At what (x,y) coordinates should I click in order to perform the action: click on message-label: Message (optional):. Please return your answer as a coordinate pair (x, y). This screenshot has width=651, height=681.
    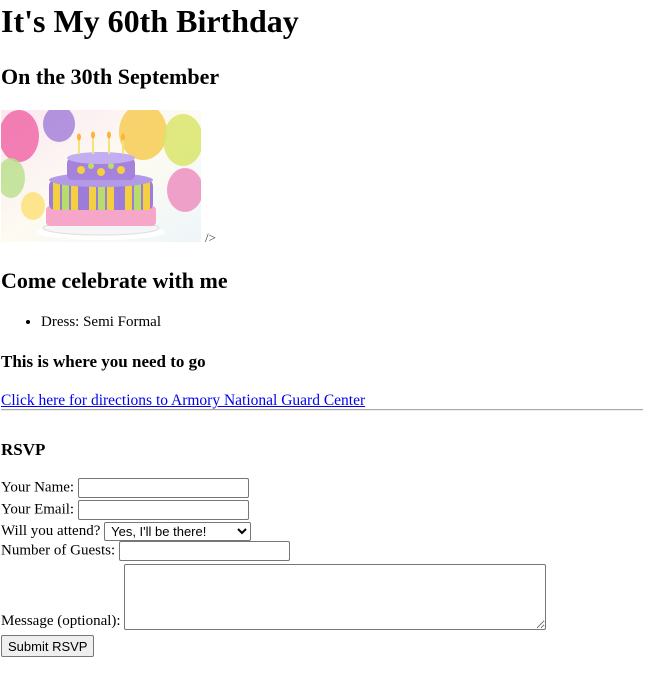
    Looking at the image, I should click on (61, 621).